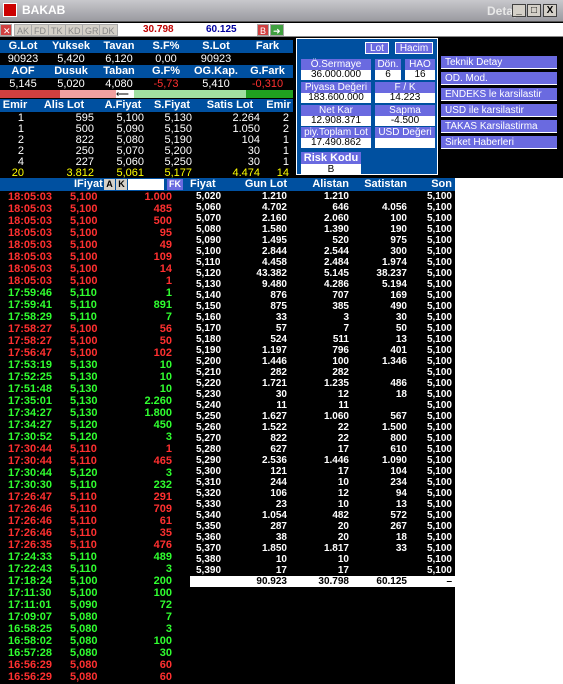  I want to click on price-cell: 1.090, so click(394, 460).